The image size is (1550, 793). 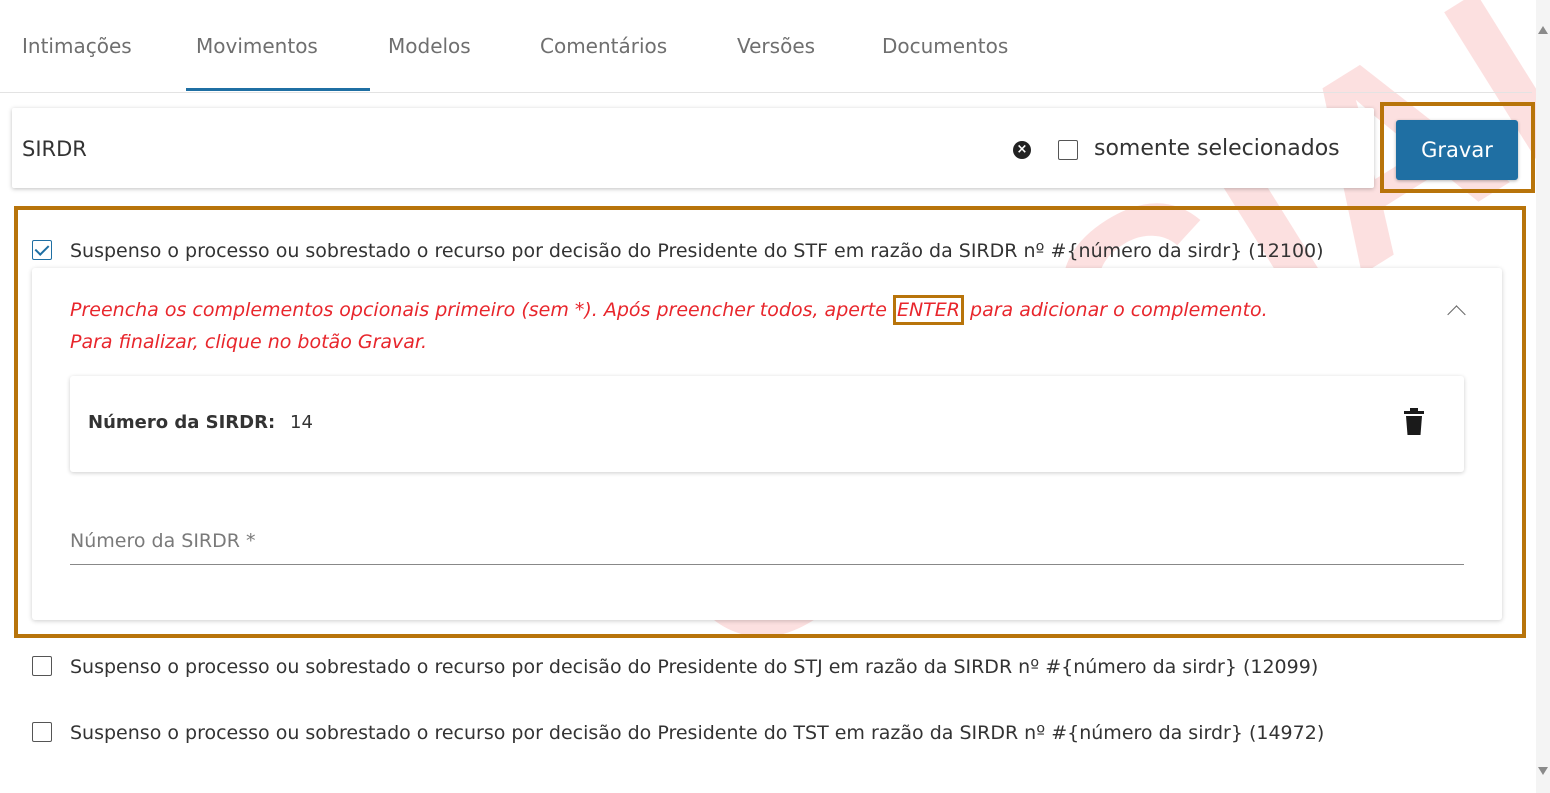 I want to click on complement-value: 14, so click(x=301, y=422).